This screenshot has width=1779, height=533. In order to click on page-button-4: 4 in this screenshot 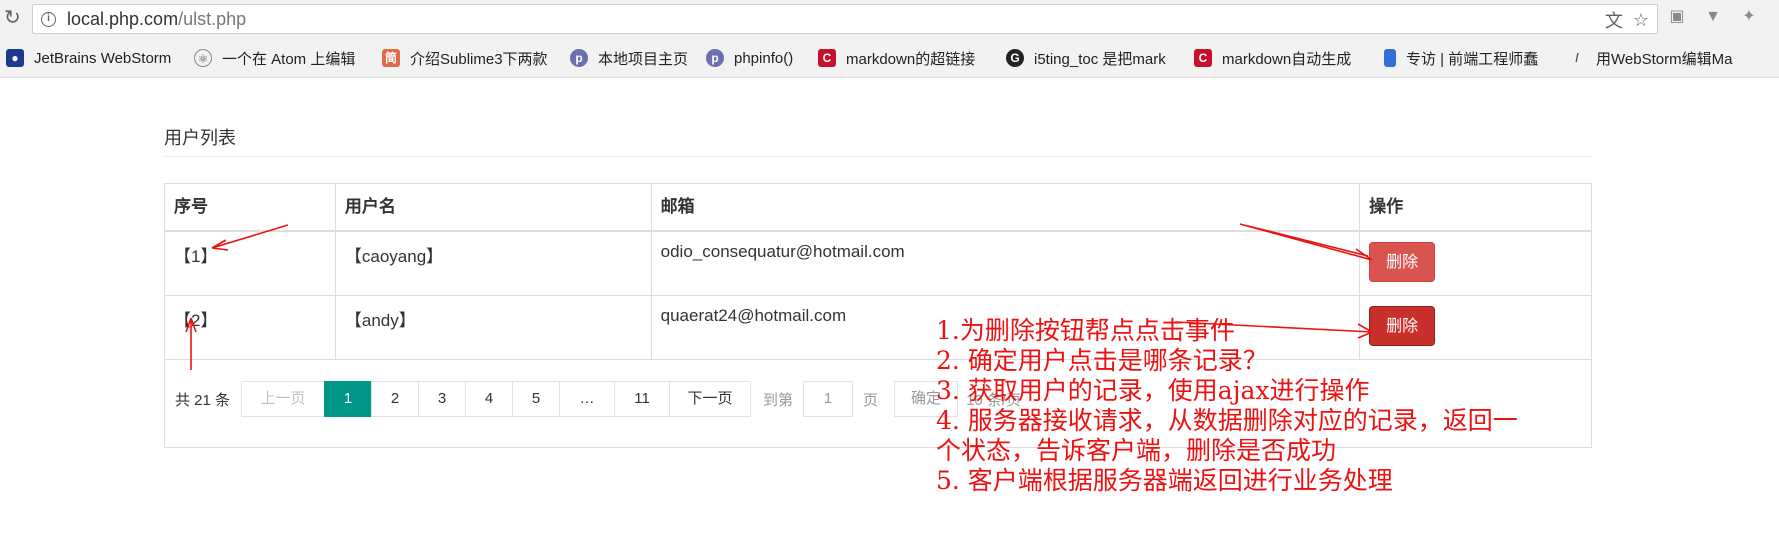, I will do `click(489, 399)`.